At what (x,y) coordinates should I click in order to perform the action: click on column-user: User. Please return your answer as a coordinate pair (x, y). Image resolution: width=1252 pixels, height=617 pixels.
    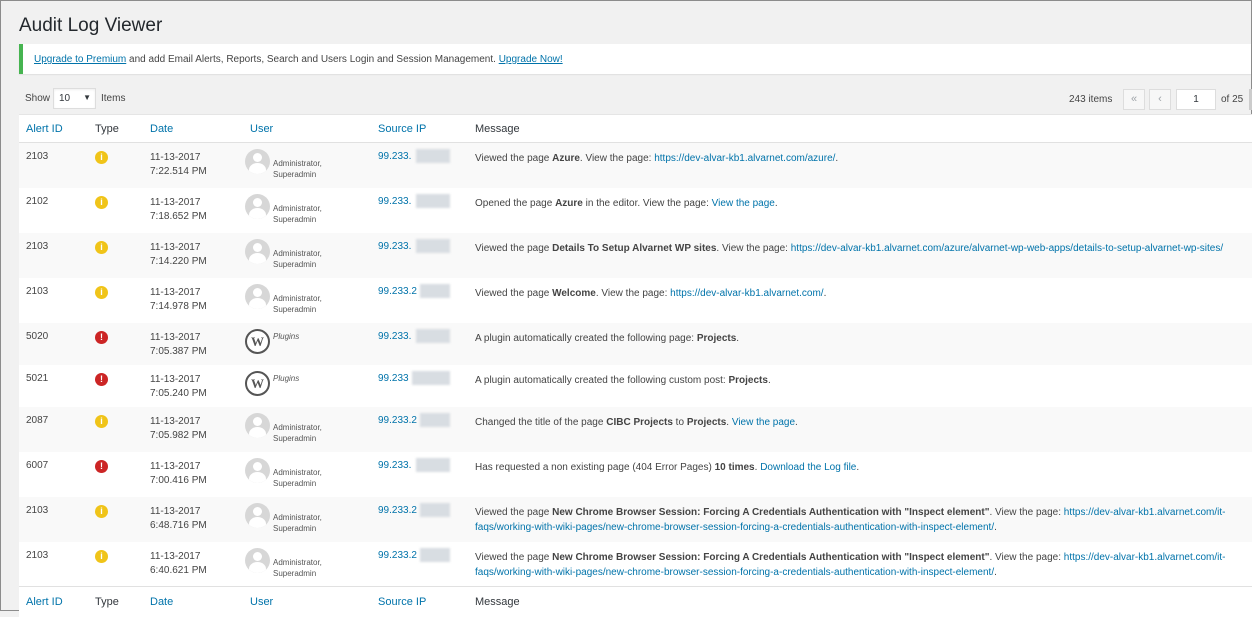
    Looking at the image, I should click on (307, 128).